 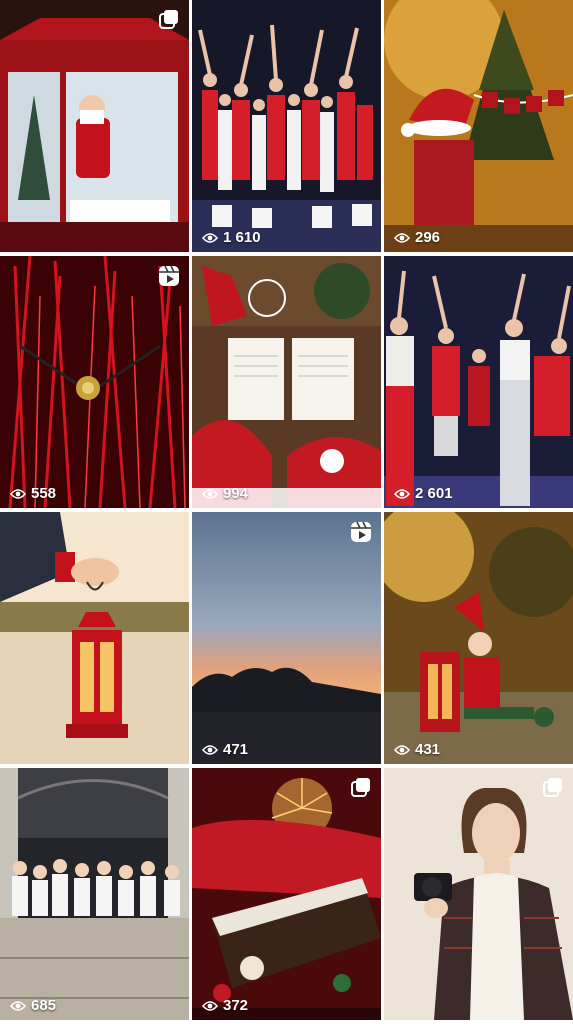 I want to click on post-tile: 372, so click(x=286, y=894).